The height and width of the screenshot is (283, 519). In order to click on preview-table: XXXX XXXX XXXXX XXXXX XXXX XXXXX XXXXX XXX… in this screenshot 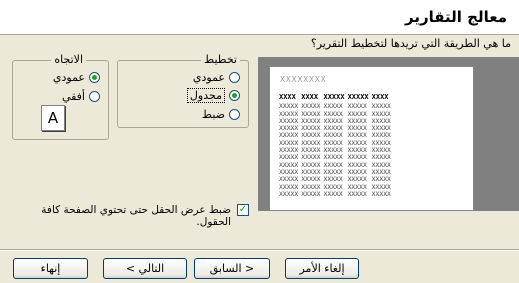, I will do `click(336, 145)`.